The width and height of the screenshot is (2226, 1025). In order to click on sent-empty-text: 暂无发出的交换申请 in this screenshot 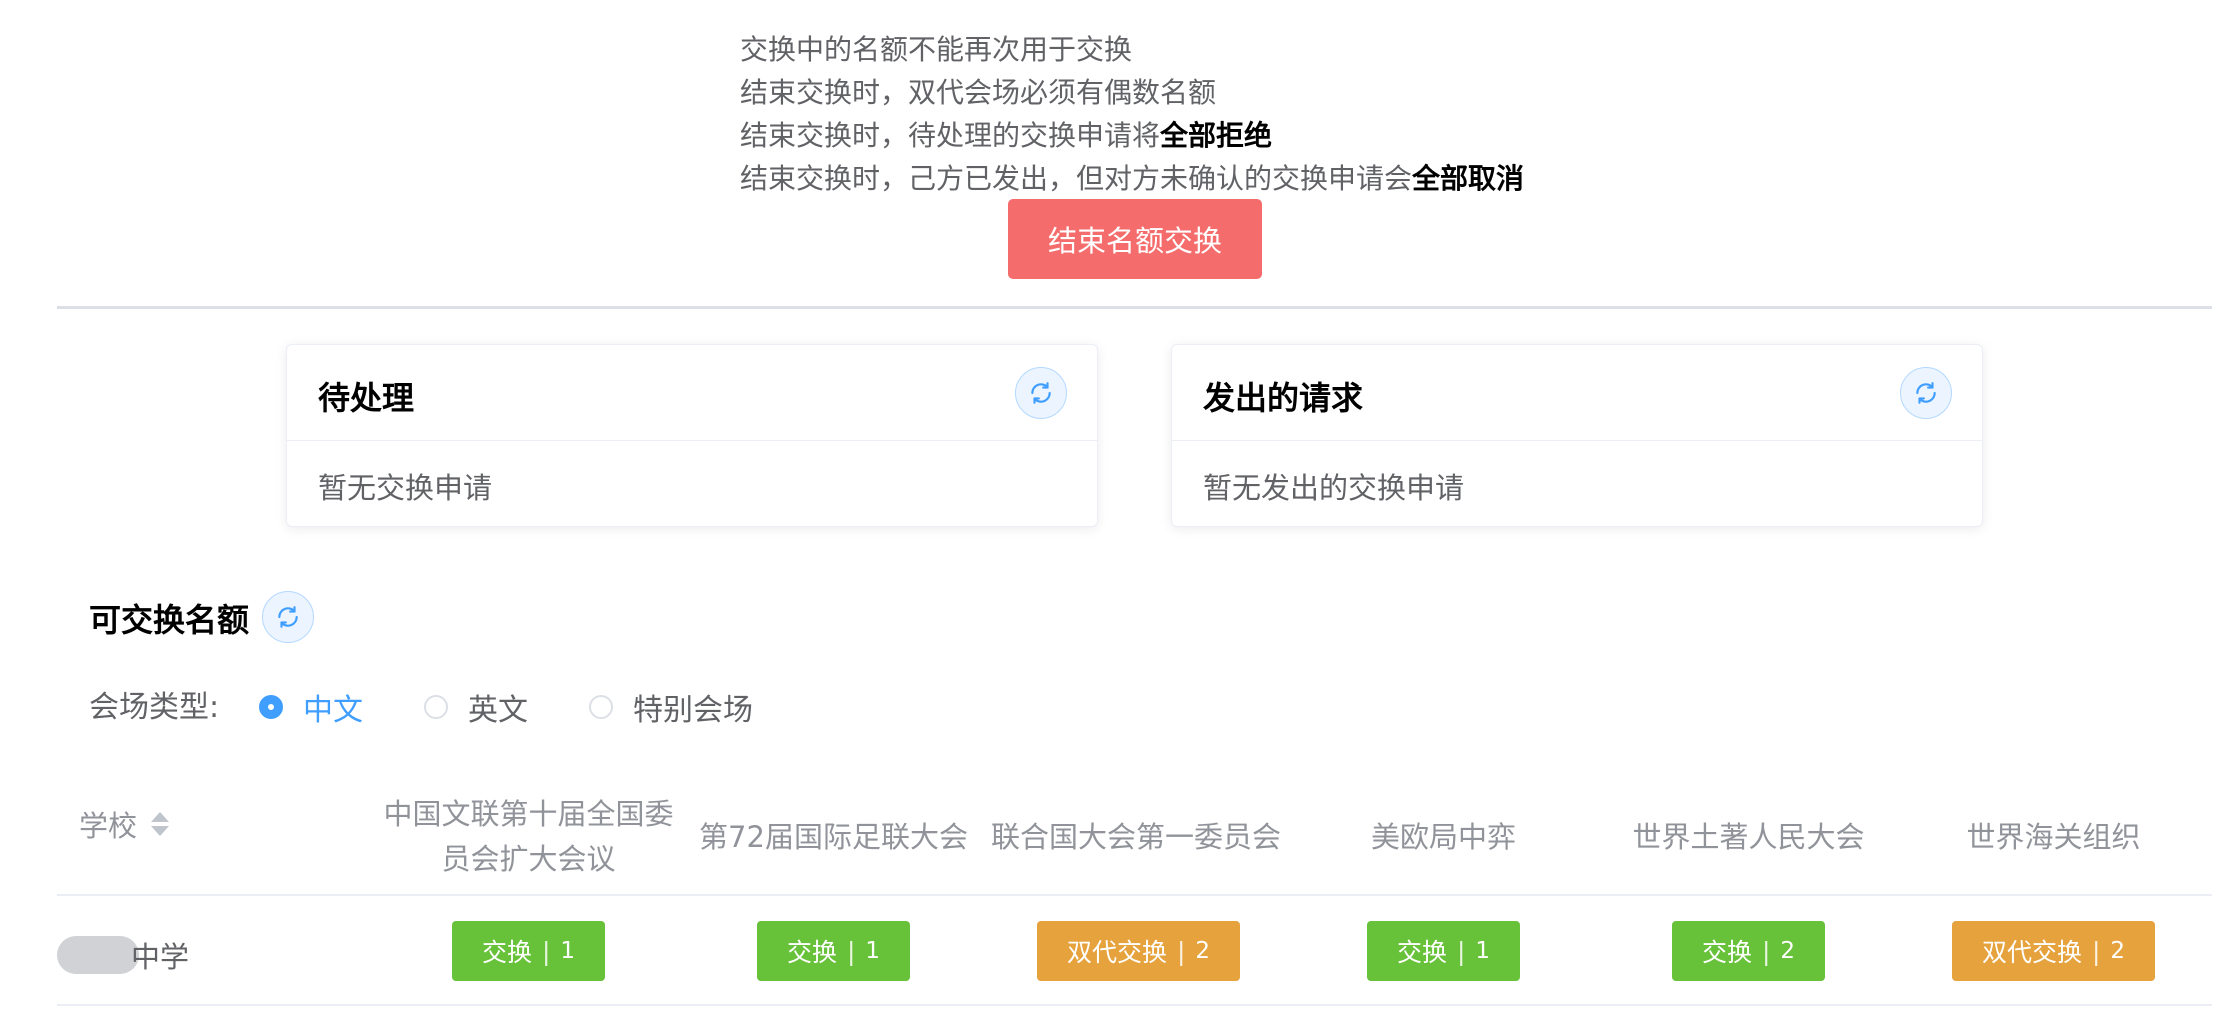, I will do `click(1334, 488)`.